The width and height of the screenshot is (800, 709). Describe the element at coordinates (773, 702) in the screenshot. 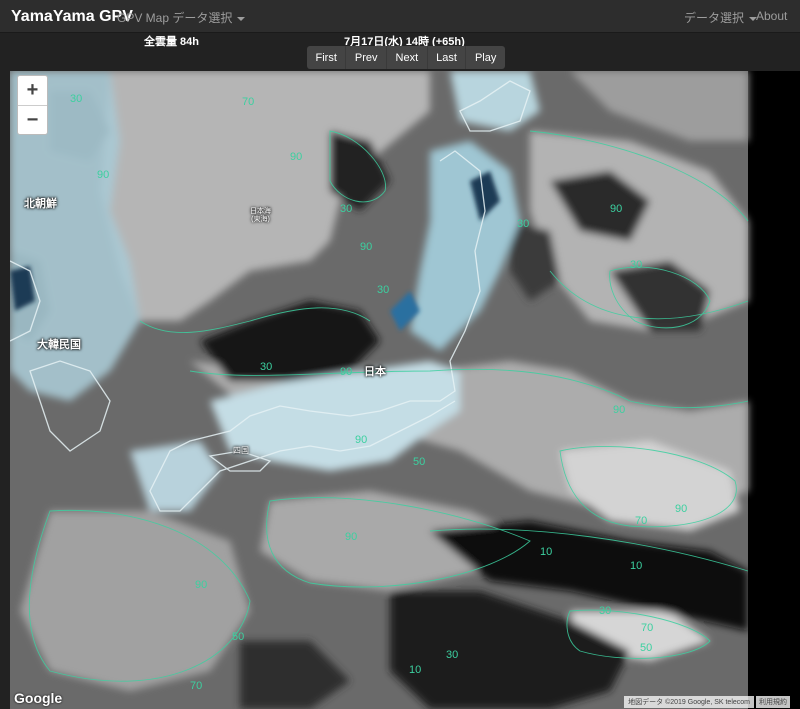

I see `terms-link: 利用規約` at that location.